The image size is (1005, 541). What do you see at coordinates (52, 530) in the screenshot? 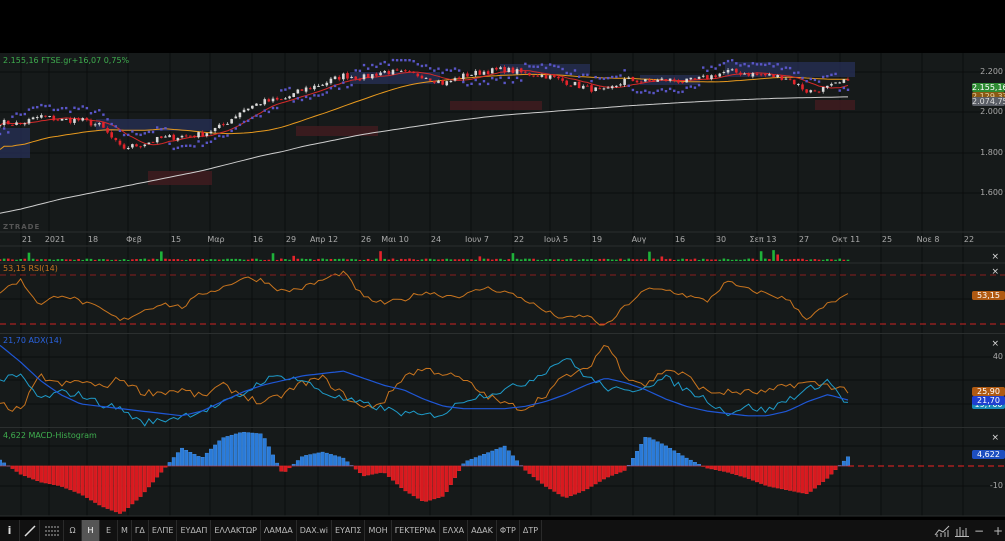
I see `lines-icon` at bounding box center [52, 530].